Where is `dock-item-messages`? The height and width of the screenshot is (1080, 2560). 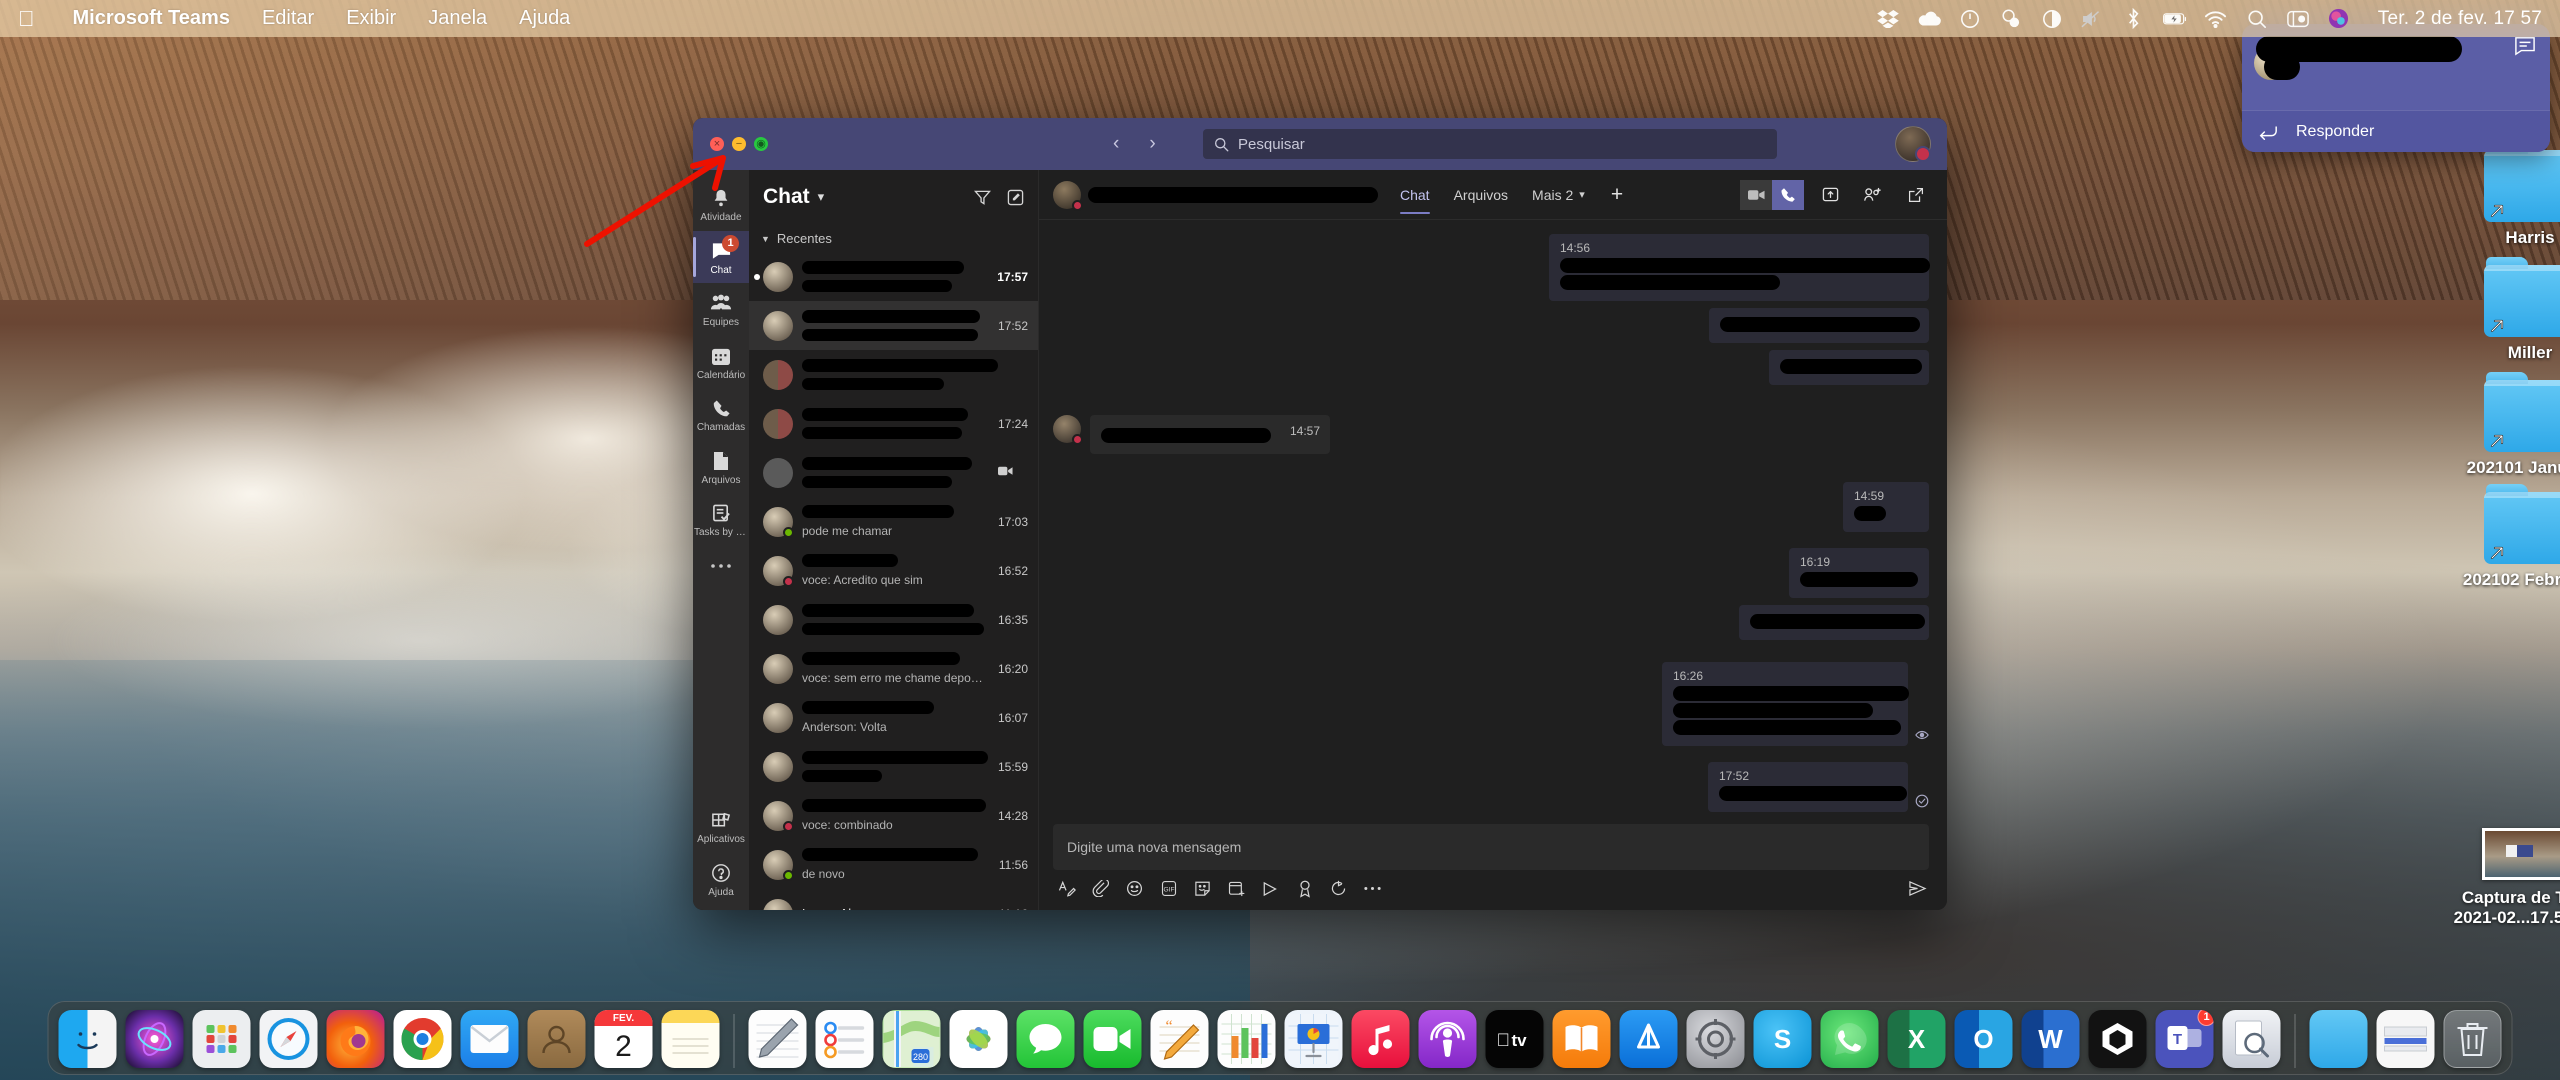
dock-item-messages is located at coordinates (1045, 1039).